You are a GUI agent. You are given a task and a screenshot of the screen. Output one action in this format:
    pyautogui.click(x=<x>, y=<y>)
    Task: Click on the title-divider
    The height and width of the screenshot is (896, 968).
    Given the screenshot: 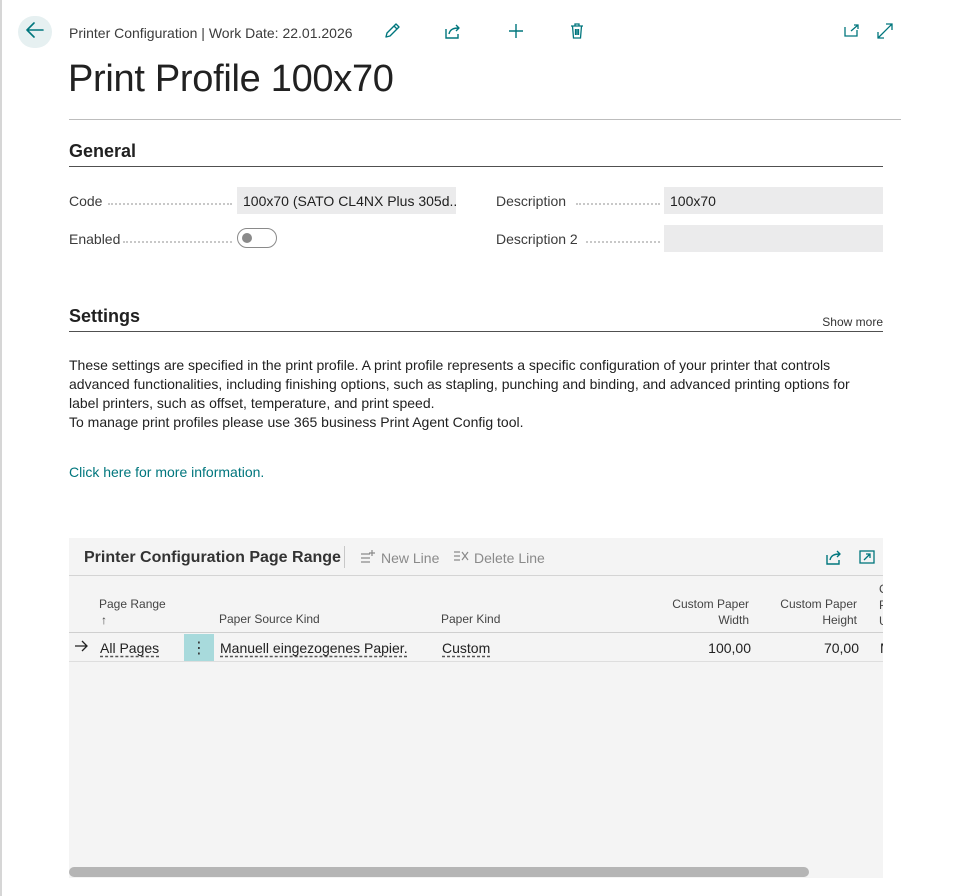 What is the action you would take?
    pyautogui.click(x=485, y=119)
    